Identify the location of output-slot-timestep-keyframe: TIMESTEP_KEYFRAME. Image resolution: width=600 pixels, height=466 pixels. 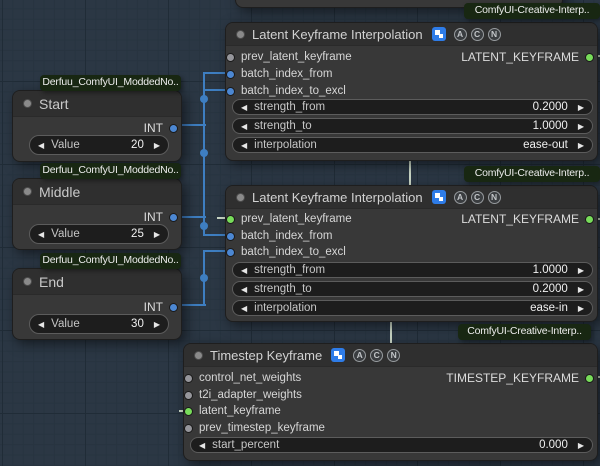
(520, 378).